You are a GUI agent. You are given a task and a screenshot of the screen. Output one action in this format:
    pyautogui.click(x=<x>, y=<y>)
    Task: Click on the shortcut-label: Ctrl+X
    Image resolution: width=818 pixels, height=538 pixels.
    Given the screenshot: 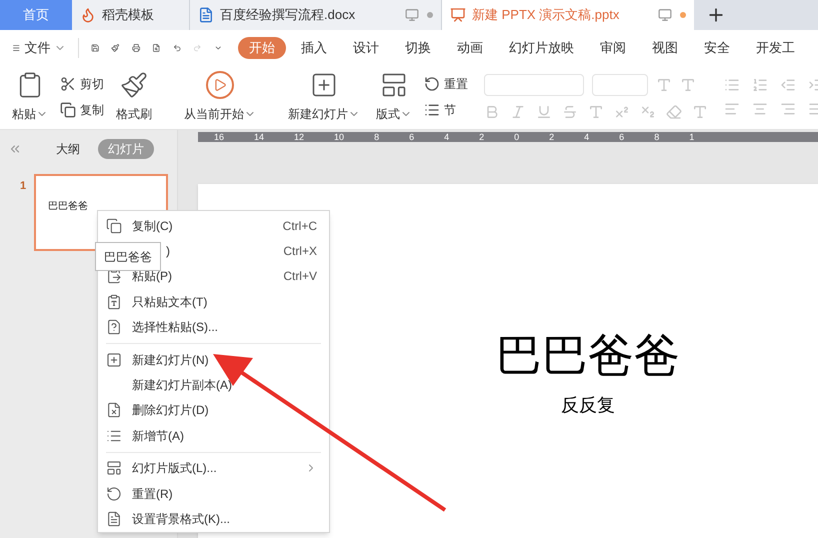 What is the action you would take?
    pyautogui.click(x=300, y=251)
    